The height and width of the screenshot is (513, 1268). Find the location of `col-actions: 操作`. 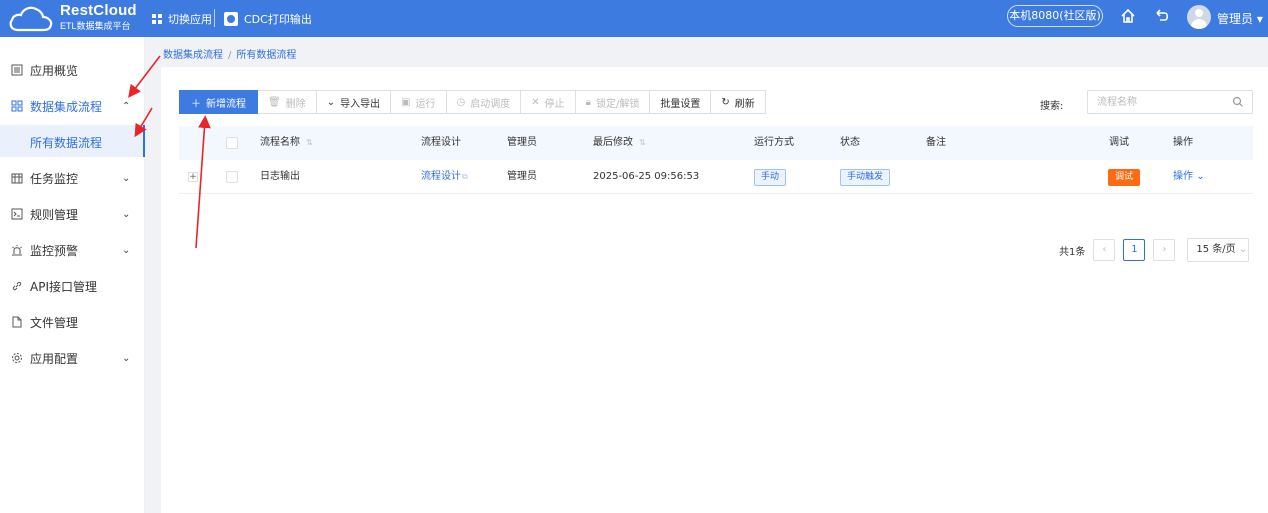

col-actions: 操作 is located at coordinates (1183, 142).